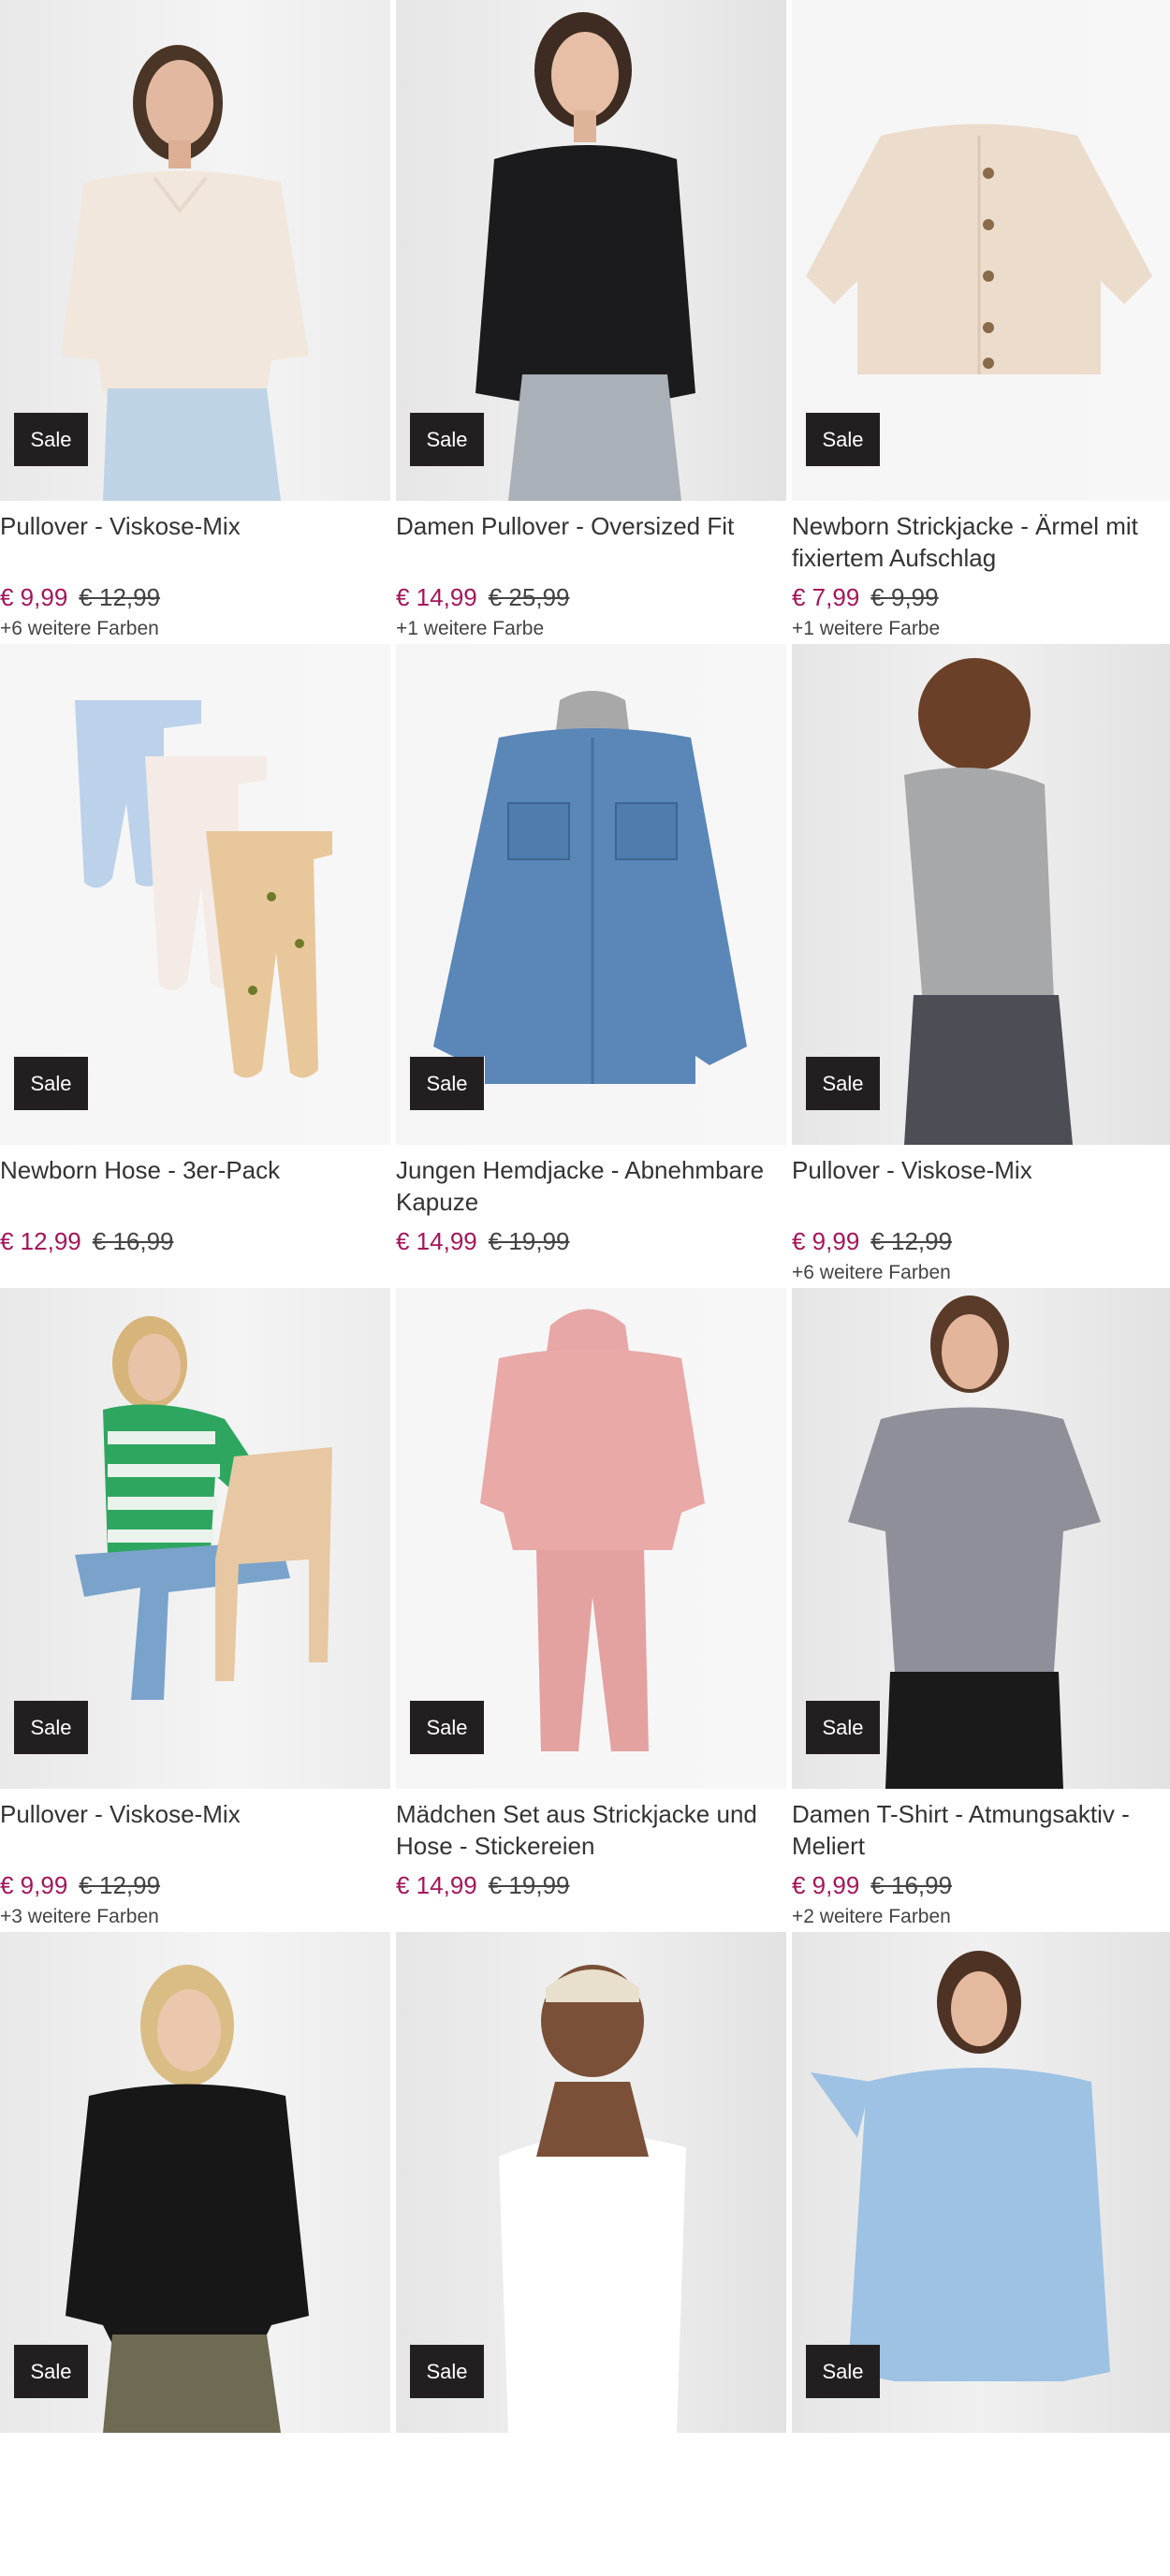  What do you see at coordinates (981, 1885) in the screenshot?
I see `price-row: € 9,99 € 16,99` at bounding box center [981, 1885].